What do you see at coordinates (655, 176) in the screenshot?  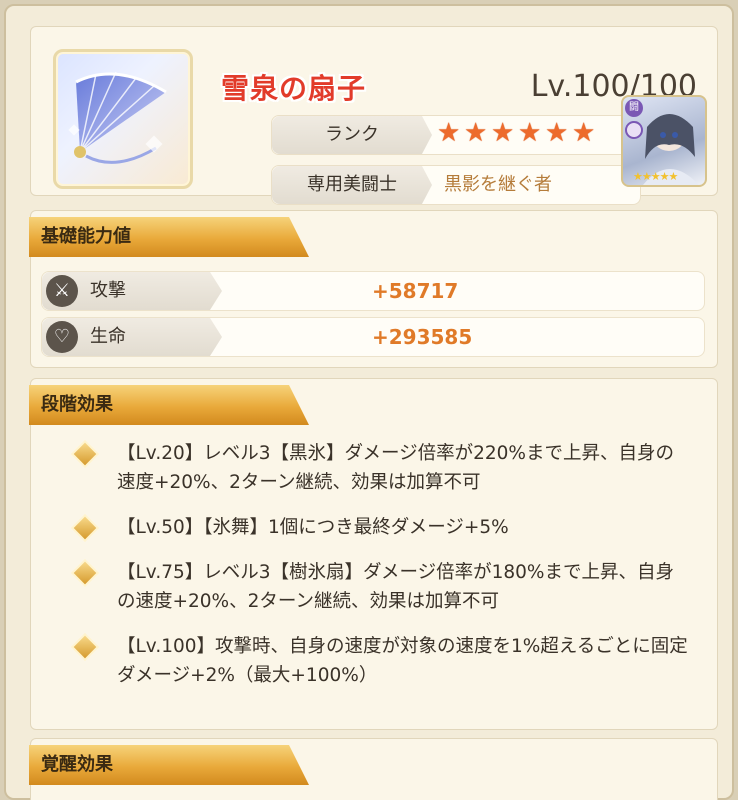 I see `thumb-stars: ★★★★★` at bounding box center [655, 176].